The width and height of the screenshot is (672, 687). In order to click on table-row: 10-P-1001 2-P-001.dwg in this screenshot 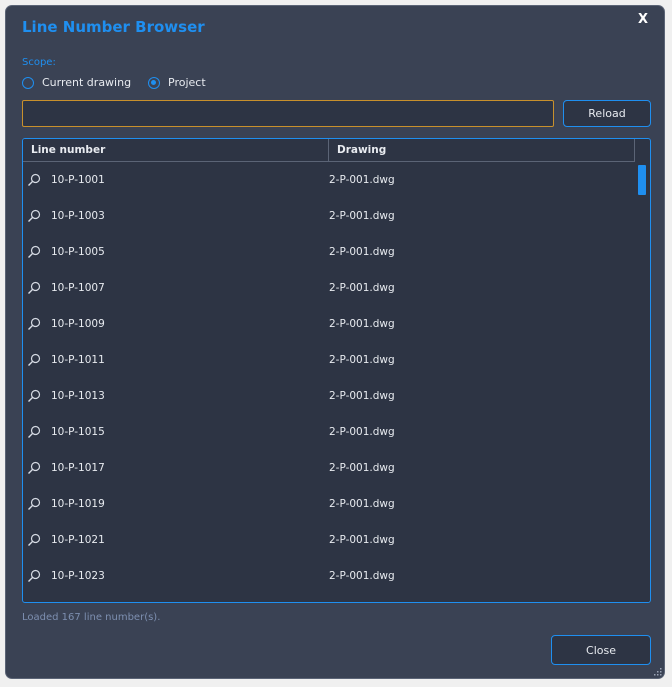, I will do `click(329, 180)`.